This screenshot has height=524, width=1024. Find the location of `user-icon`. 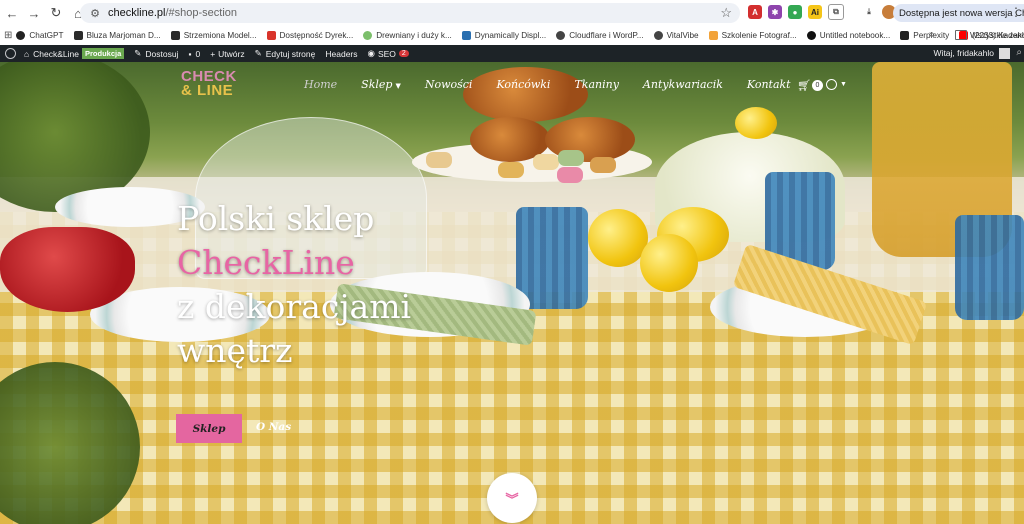

user-icon is located at coordinates (831, 84).